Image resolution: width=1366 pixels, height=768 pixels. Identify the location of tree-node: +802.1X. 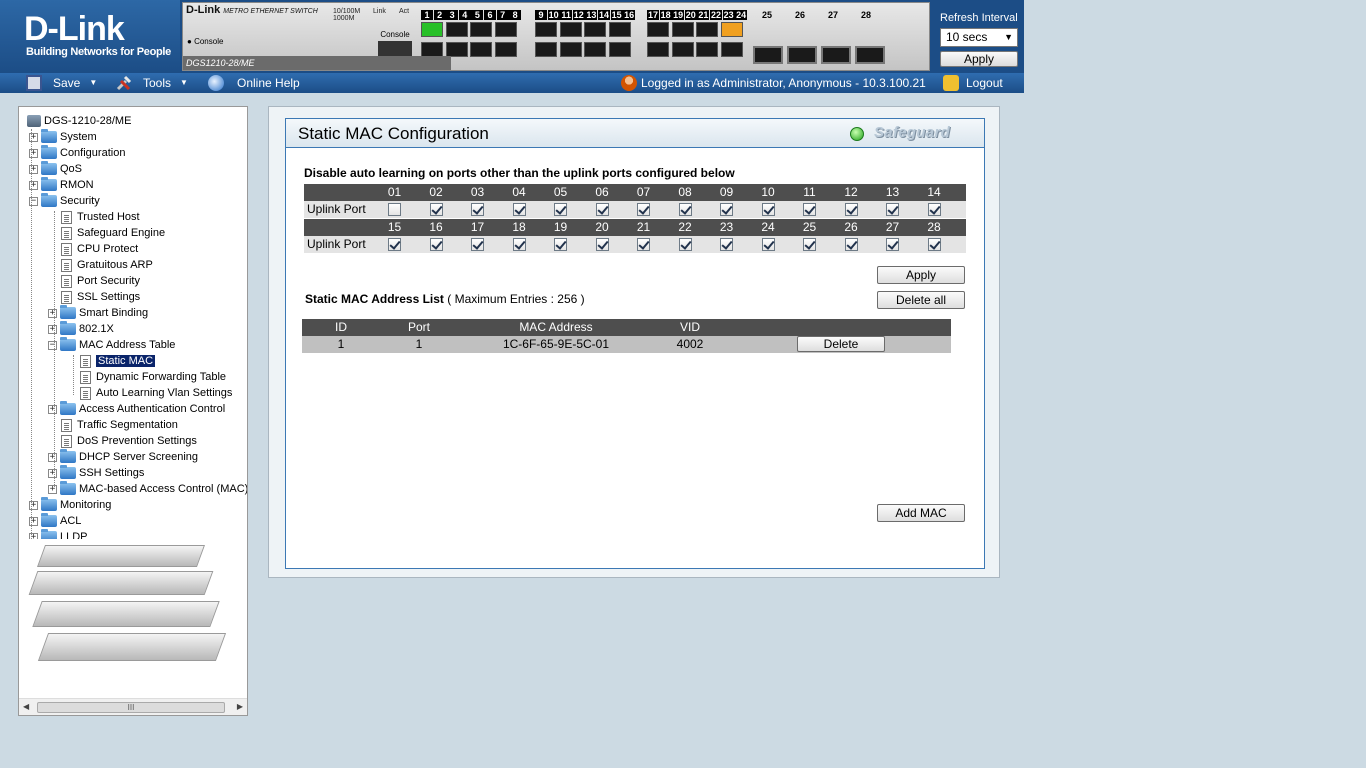
(81, 329).